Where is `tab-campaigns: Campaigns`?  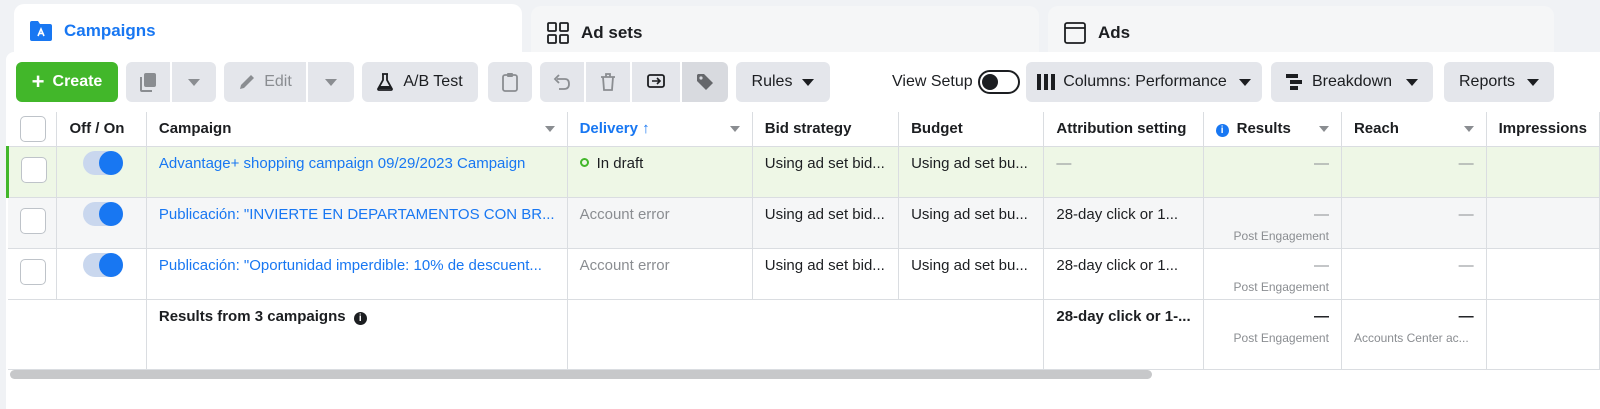 tab-campaigns: Campaigns is located at coordinates (268, 31).